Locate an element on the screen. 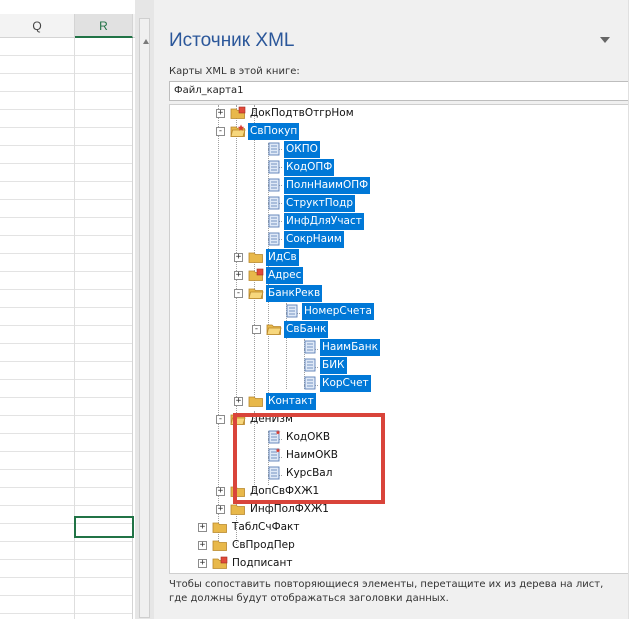 The width and height of the screenshot is (629, 619). xml-maps-label: Карты XML в этой книге: is located at coordinates (234, 71).